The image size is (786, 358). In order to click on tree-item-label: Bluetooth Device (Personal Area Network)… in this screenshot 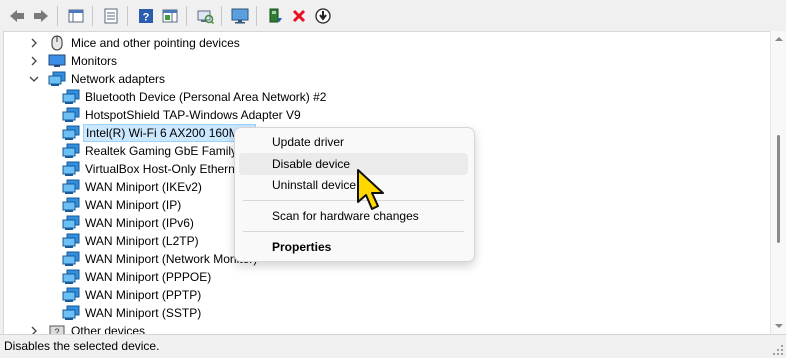, I will do `click(206, 97)`.